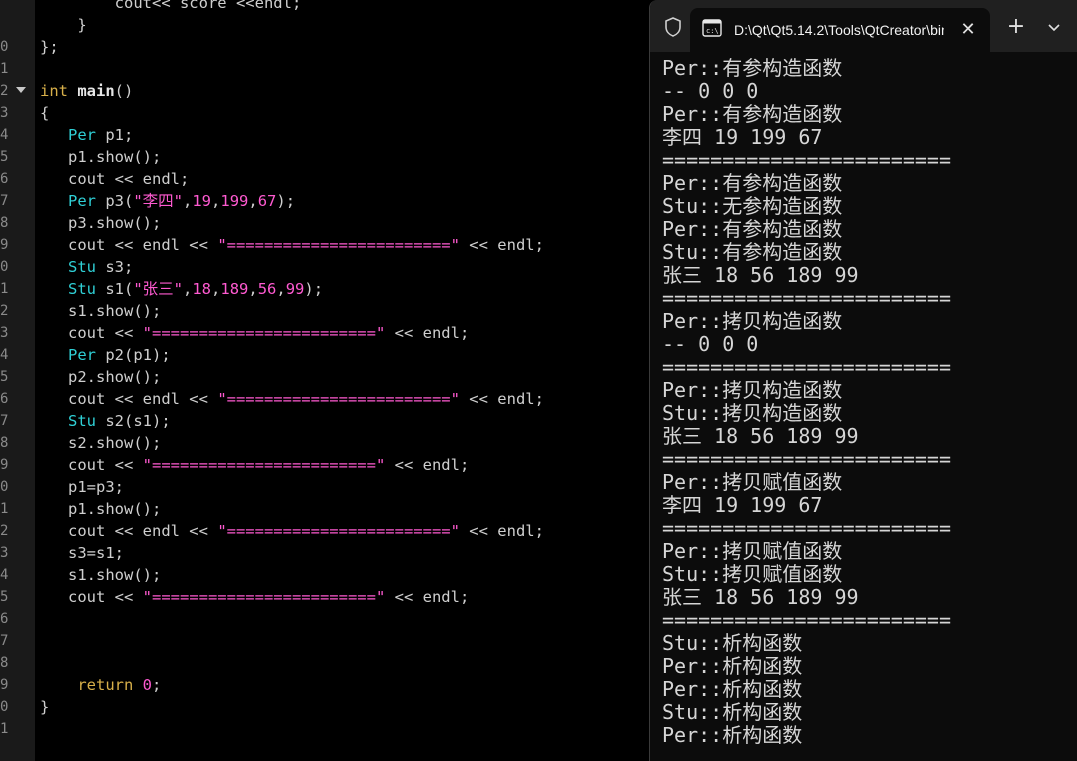 This screenshot has width=1077, height=761. I want to click on code-line: 3 s3=s1;, so click(325, 553).